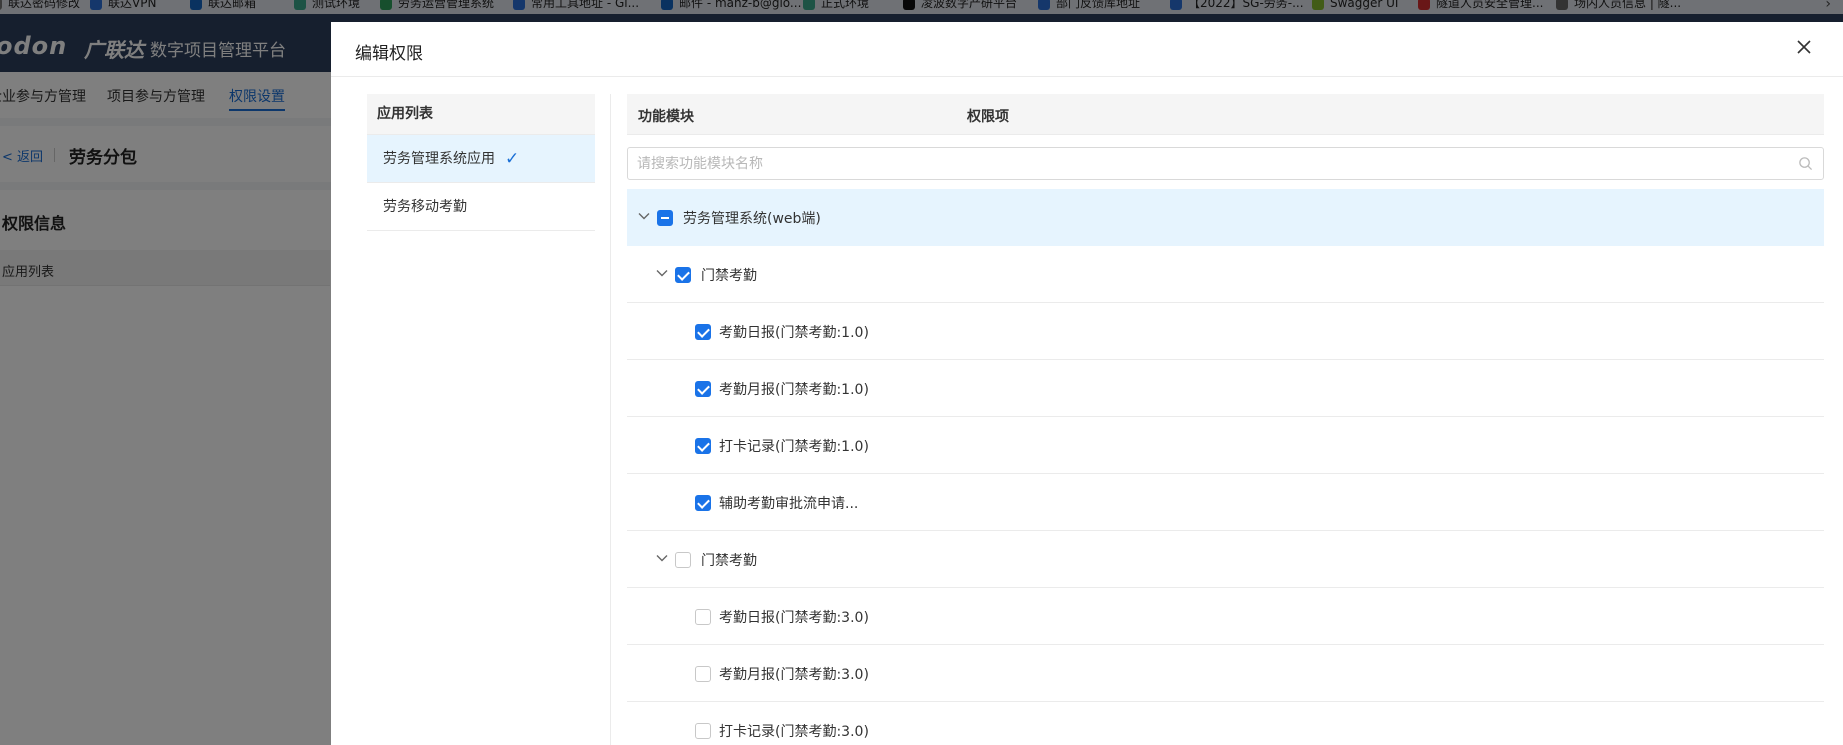 The image size is (1843, 745). What do you see at coordinates (794, 675) in the screenshot?
I see `tree-node-label: 考勤月报(门禁考勤:3.0)` at bounding box center [794, 675].